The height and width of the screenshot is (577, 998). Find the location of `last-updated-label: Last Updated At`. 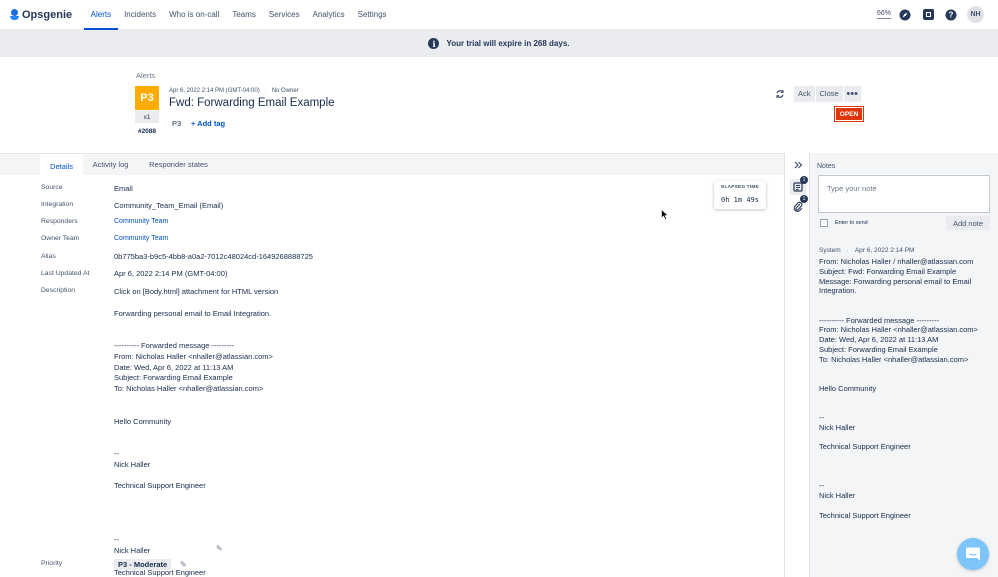

last-updated-label: Last Updated At is located at coordinates (65, 273).